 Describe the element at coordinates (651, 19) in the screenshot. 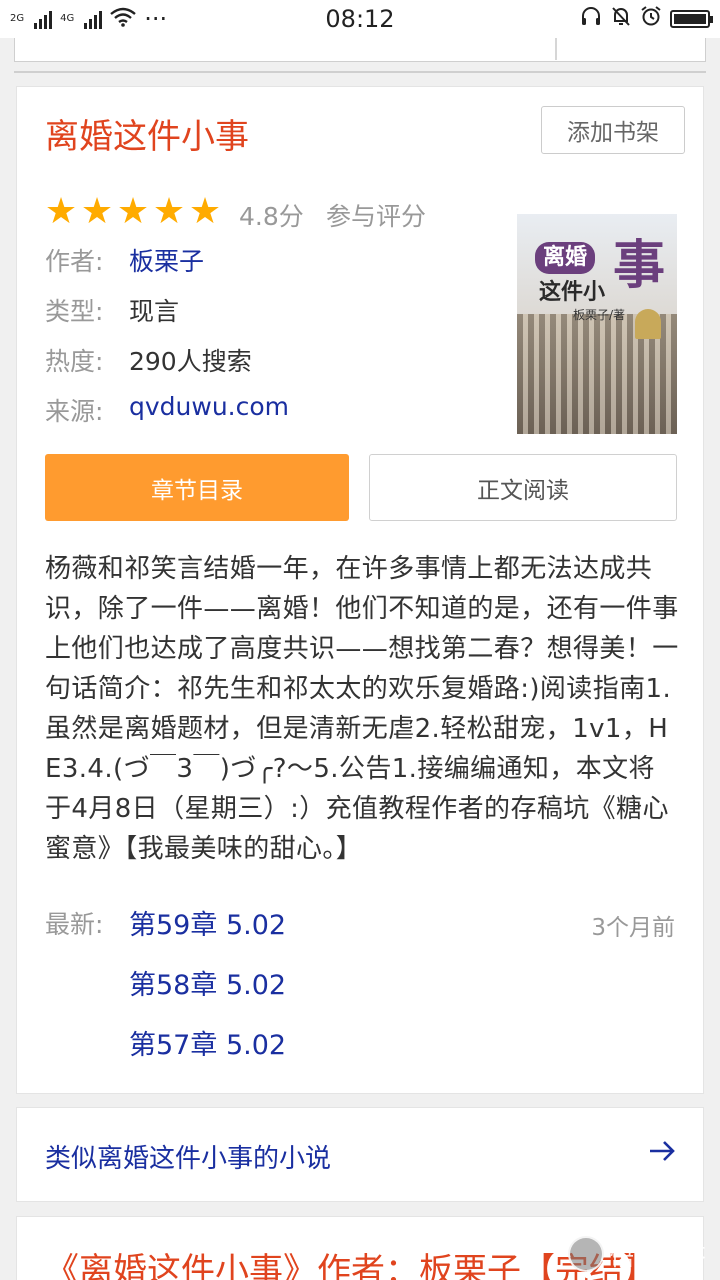

I see `alarm-icon` at that location.